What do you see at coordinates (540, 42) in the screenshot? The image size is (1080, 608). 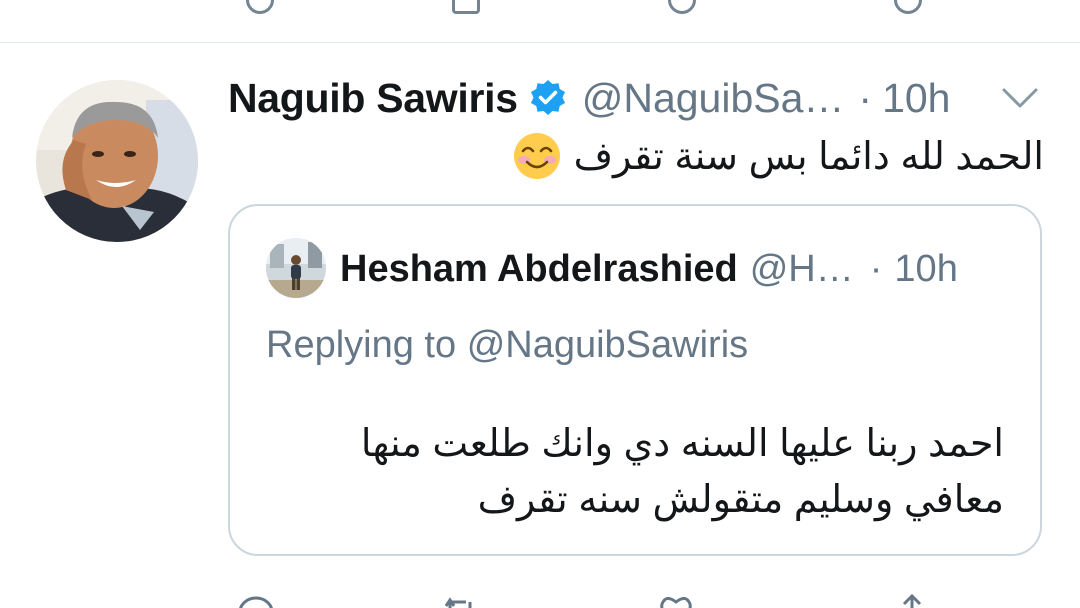 I see `tweet-divider` at bounding box center [540, 42].